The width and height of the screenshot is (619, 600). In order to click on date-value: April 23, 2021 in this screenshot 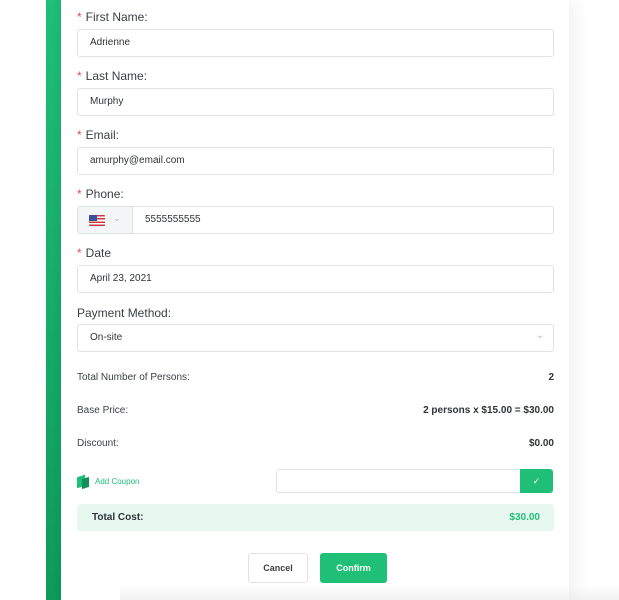, I will do `click(121, 278)`.